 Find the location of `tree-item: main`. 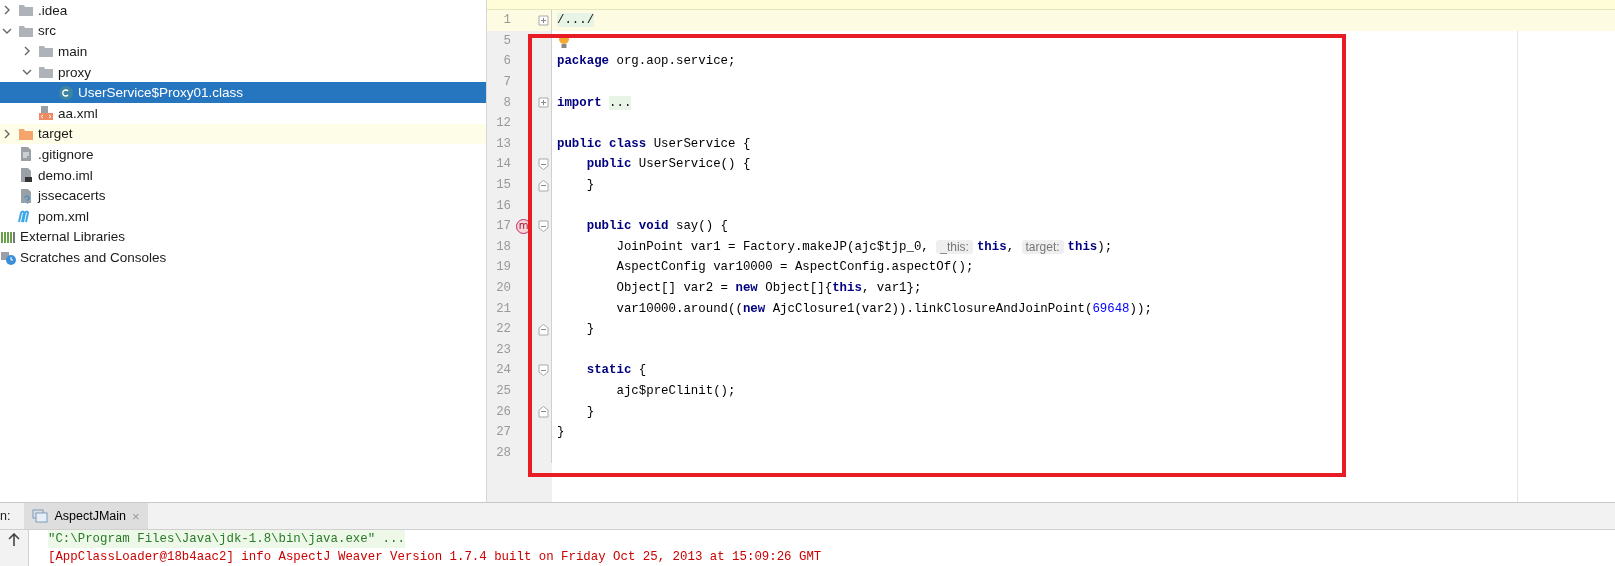

tree-item: main is located at coordinates (243, 51).